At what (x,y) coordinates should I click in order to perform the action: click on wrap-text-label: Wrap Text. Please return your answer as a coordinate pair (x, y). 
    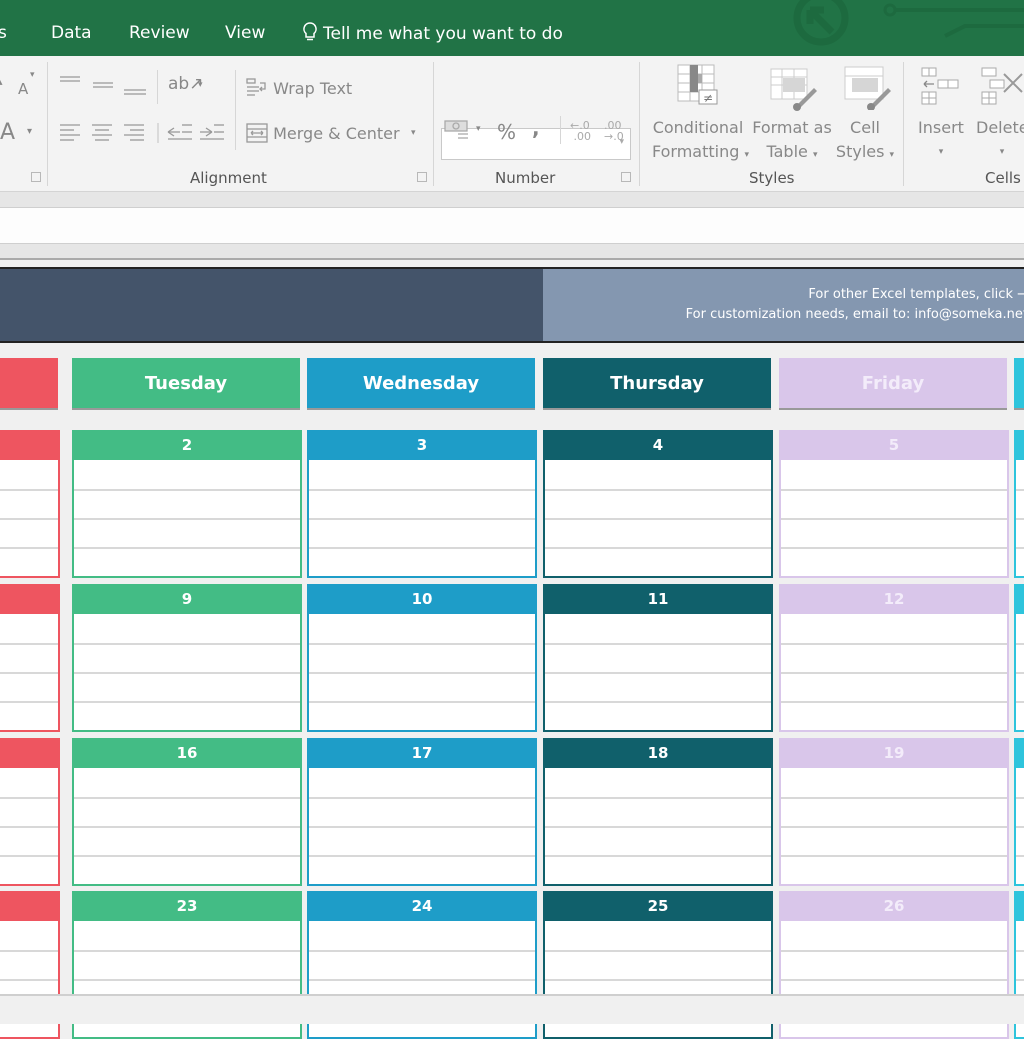
    Looking at the image, I should click on (313, 88).